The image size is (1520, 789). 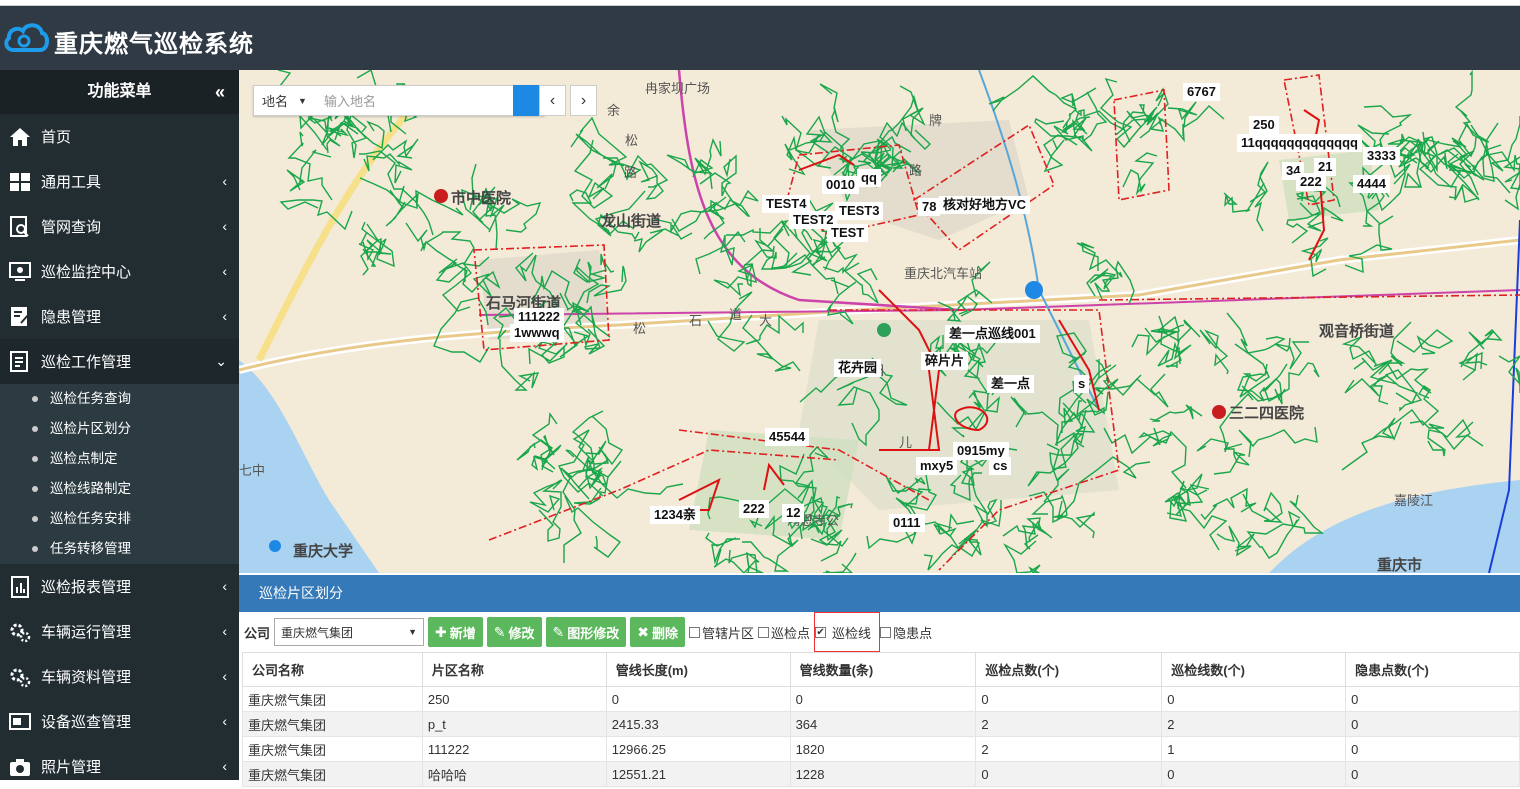 What do you see at coordinates (631, 221) in the screenshot?
I see `map-place-name: 龙山街道` at bounding box center [631, 221].